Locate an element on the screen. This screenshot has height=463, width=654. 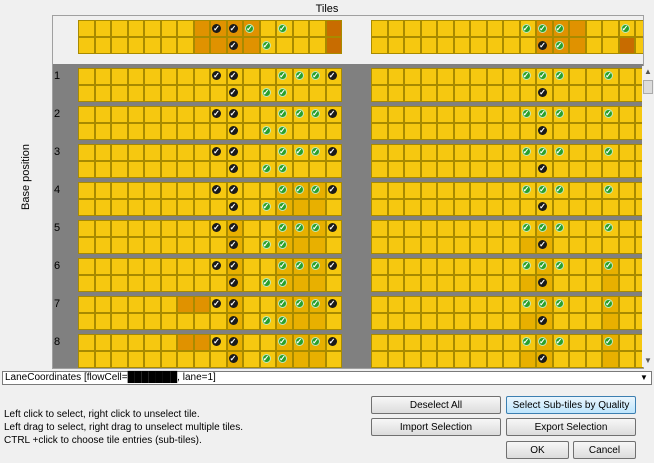
vertical-scrollbar: ▲ ▼ is located at coordinates (648, 216).